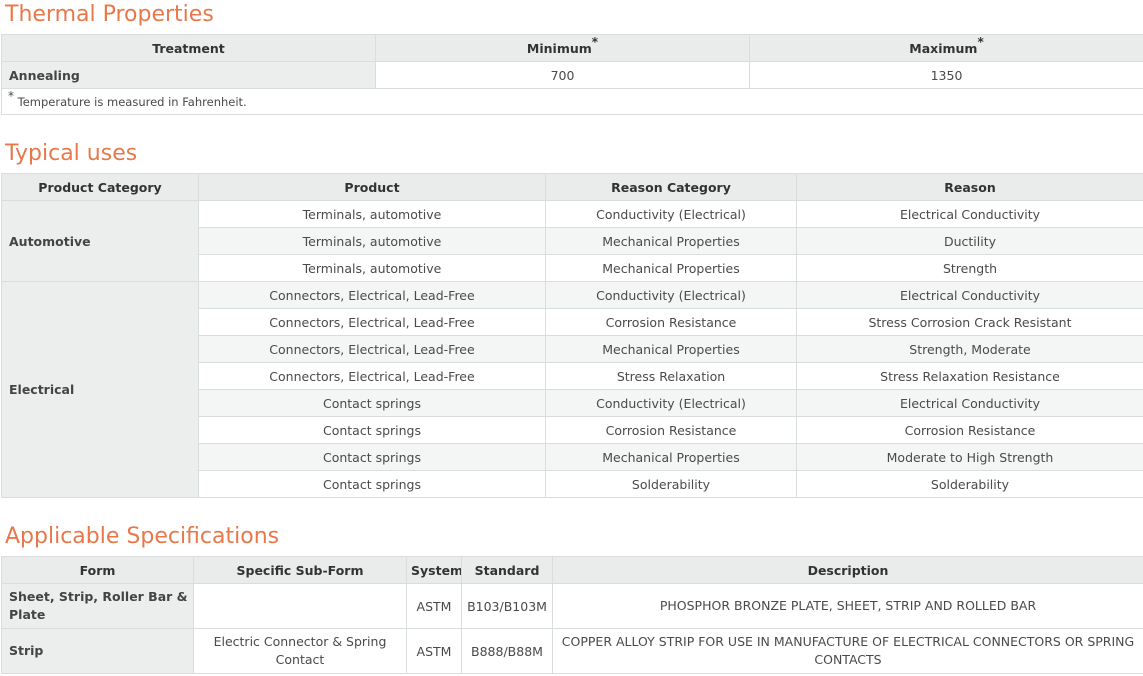 This screenshot has width=1143, height=676. Describe the element at coordinates (671, 484) in the screenshot. I see `reason-category-cell: Solderability` at that location.